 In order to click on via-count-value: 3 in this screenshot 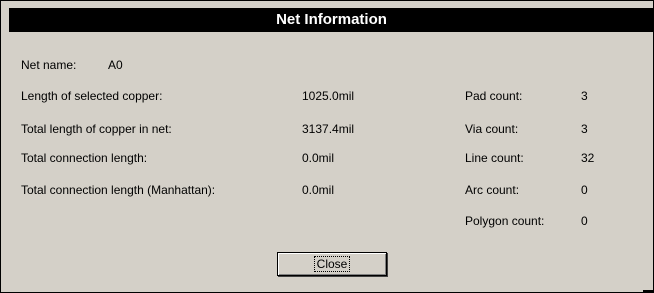, I will do `click(584, 129)`.